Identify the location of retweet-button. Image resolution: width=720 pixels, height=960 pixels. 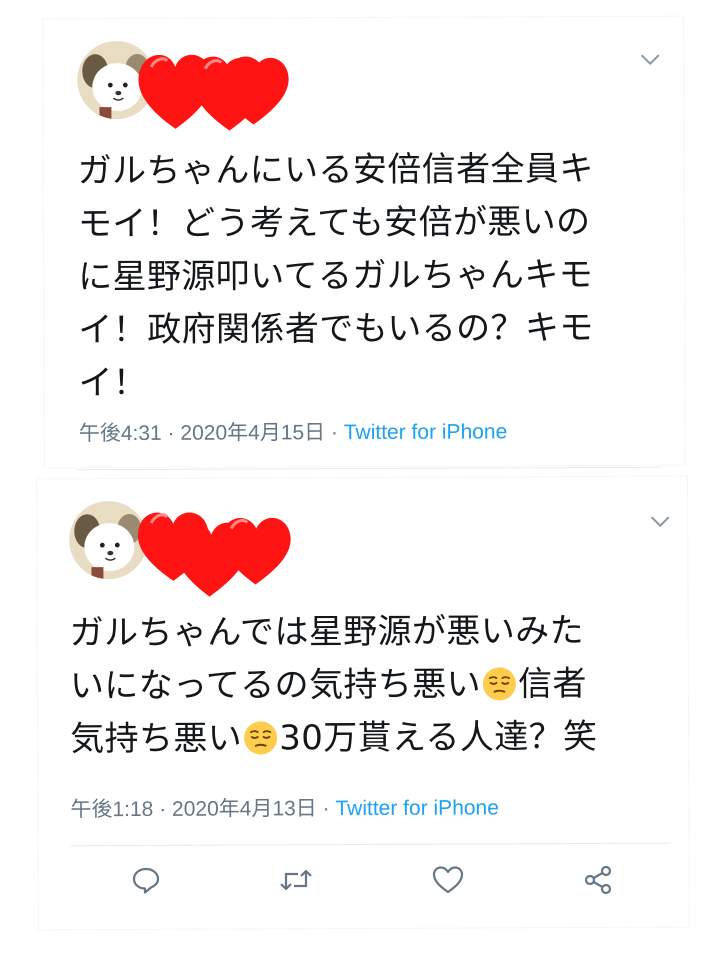
(296, 880).